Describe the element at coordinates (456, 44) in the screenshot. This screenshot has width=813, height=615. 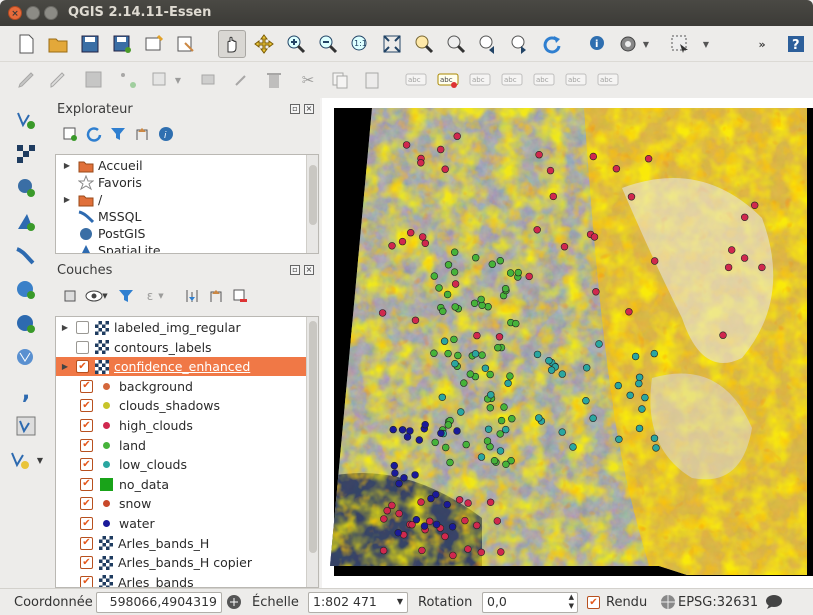
I see `zoom-to-layer-icon` at that location.